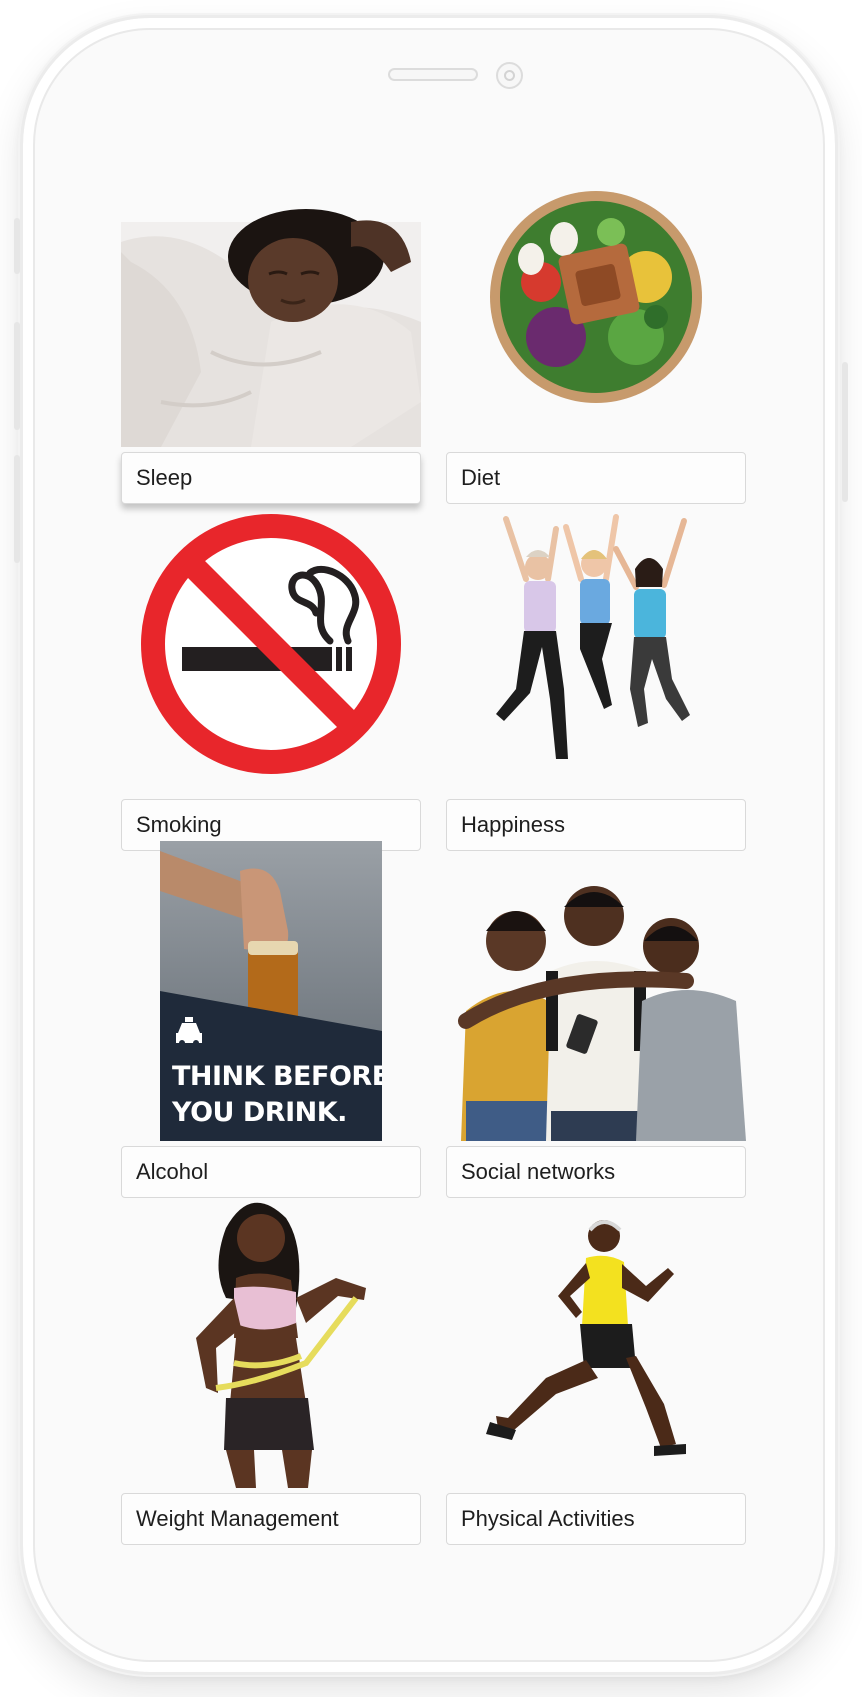  I want to click on alcohol-poster-frame: THINK BEFORE YOU DRINK., so click(271, 991).